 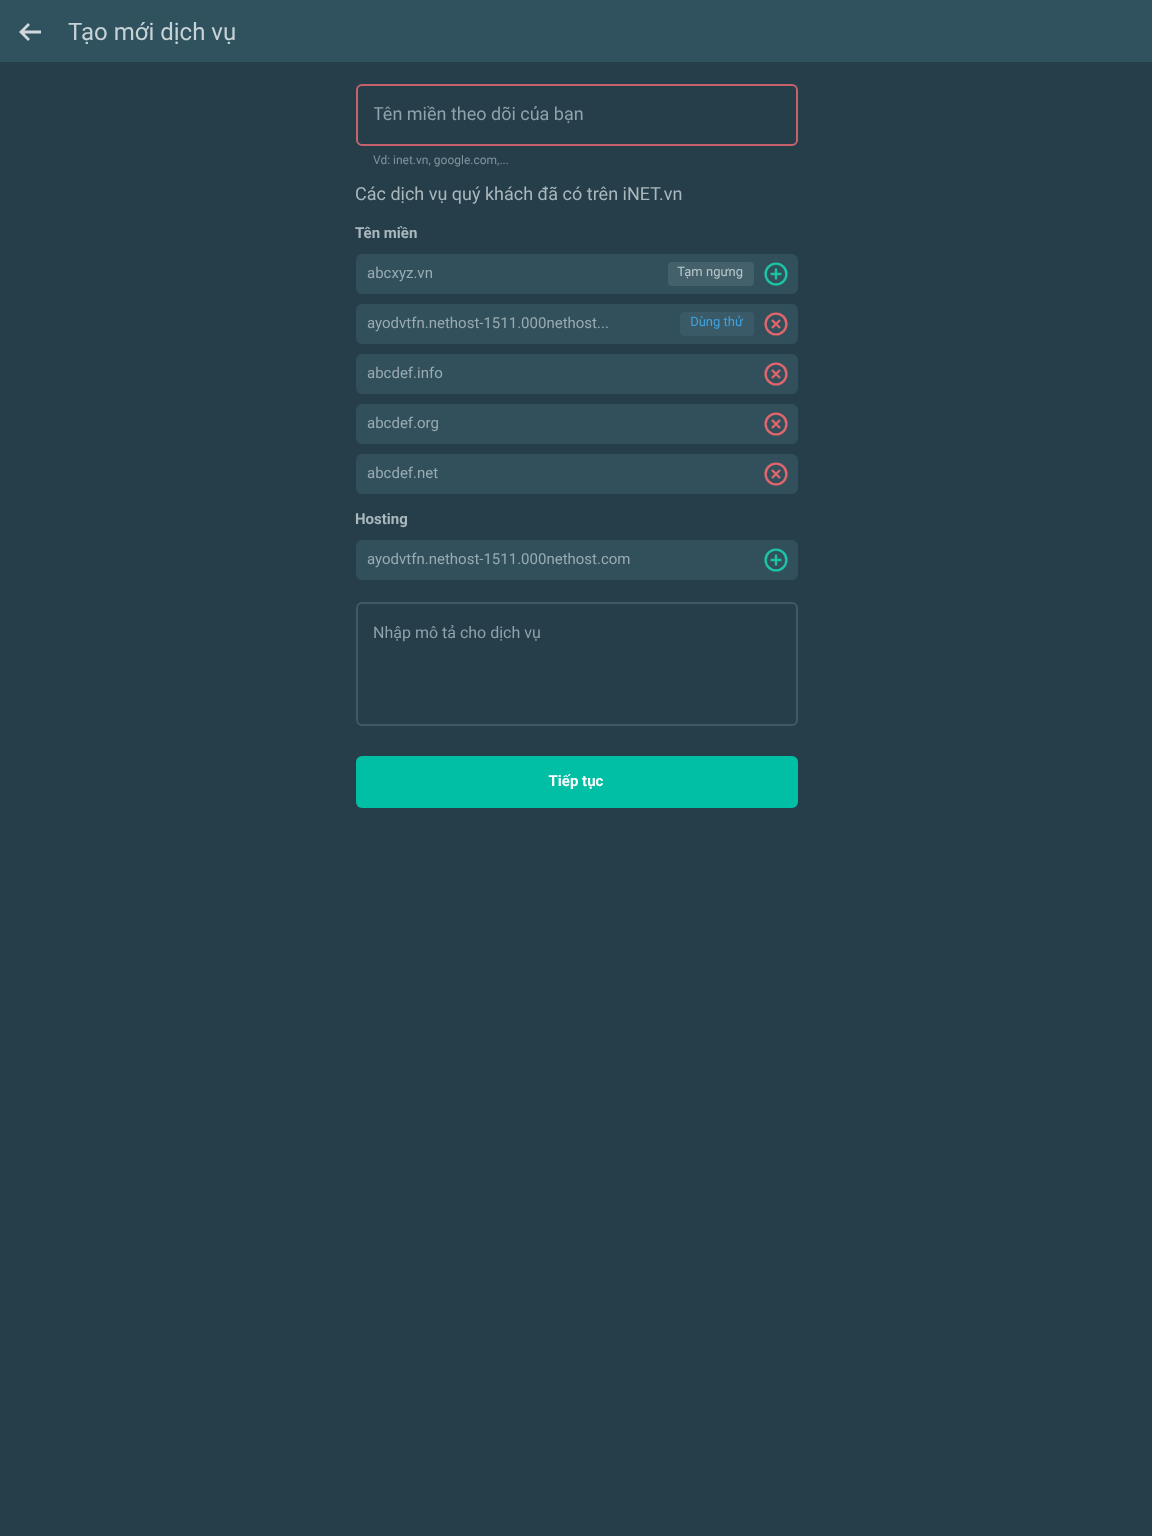 What do you see at coordinates (576, 115) in the screenshot?
I see `domain-input-field: Tên miền theo dõi của bạn` at bounding box center [576, 115].